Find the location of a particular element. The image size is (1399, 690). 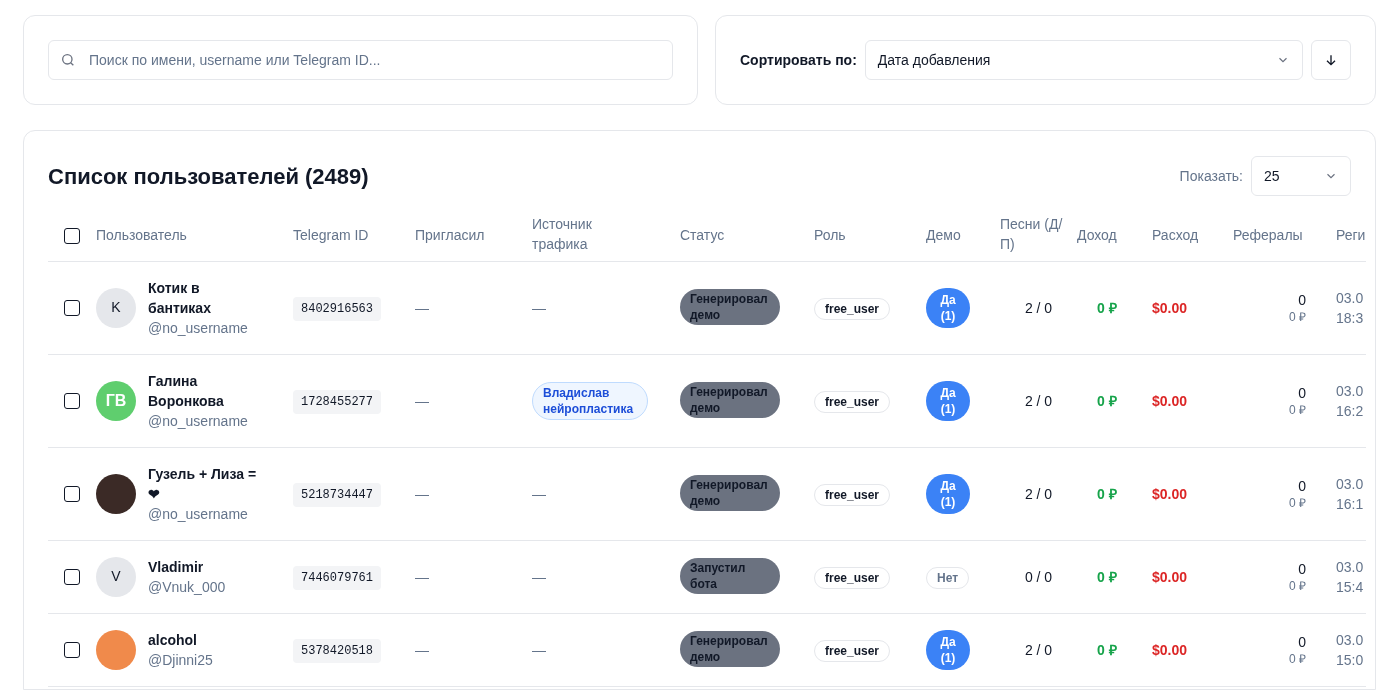

registration-time: 15:0 is located at coordinates (1350, 660).